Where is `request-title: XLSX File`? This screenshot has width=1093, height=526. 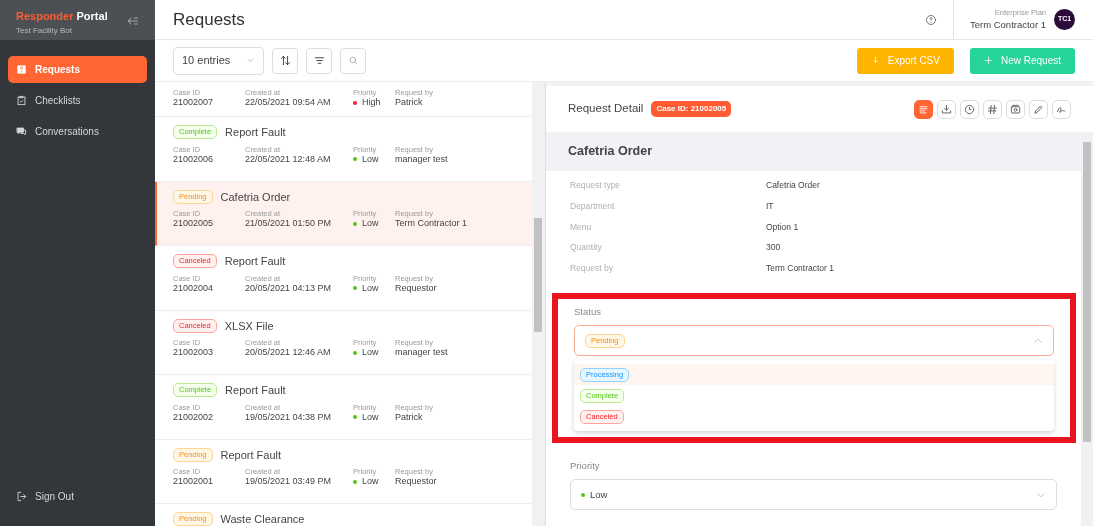 request-title: XLSX File is located at coordinates (249, 326).